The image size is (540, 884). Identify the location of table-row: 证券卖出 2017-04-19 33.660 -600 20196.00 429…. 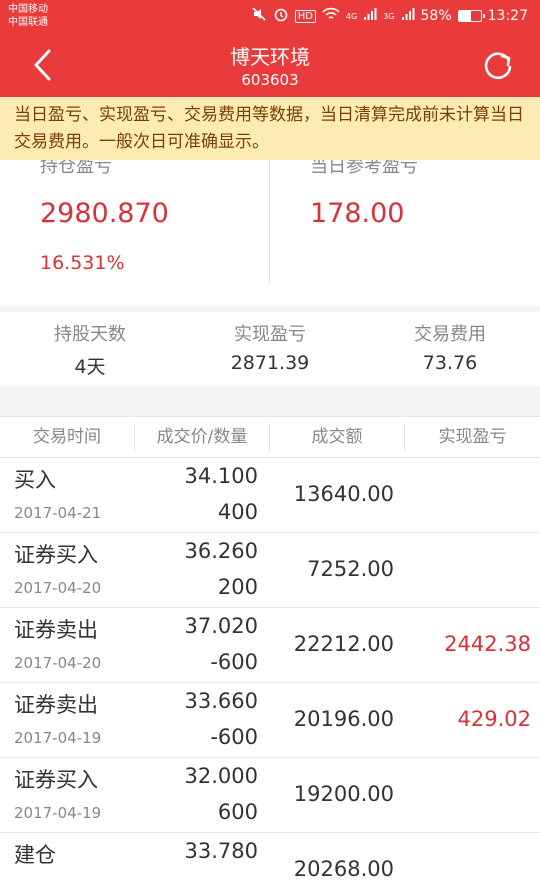
(270, 720).